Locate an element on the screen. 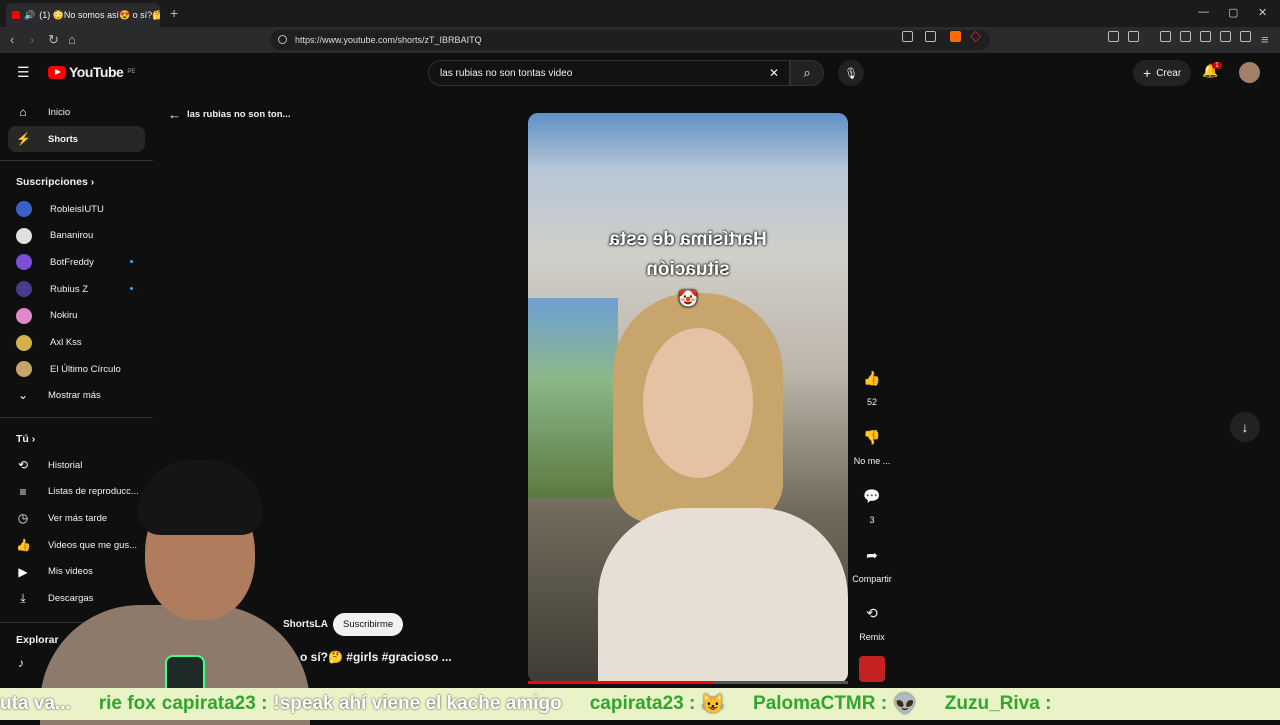  chat-message: !speak ahí viene el kache amigo is located at coordinates (417, 703).